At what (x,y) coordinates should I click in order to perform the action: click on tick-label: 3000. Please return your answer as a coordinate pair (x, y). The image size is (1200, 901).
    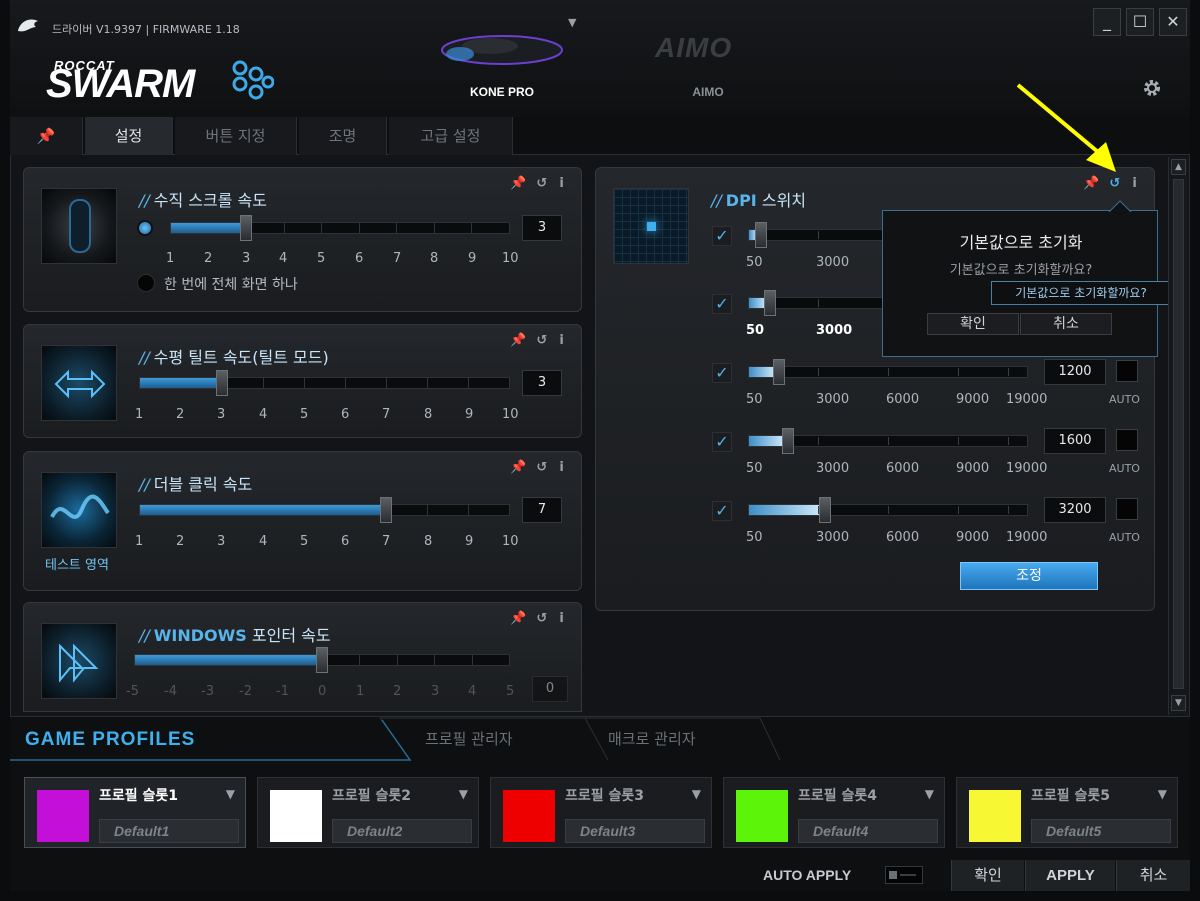
    Looking at the image, I should click on (833, 537).